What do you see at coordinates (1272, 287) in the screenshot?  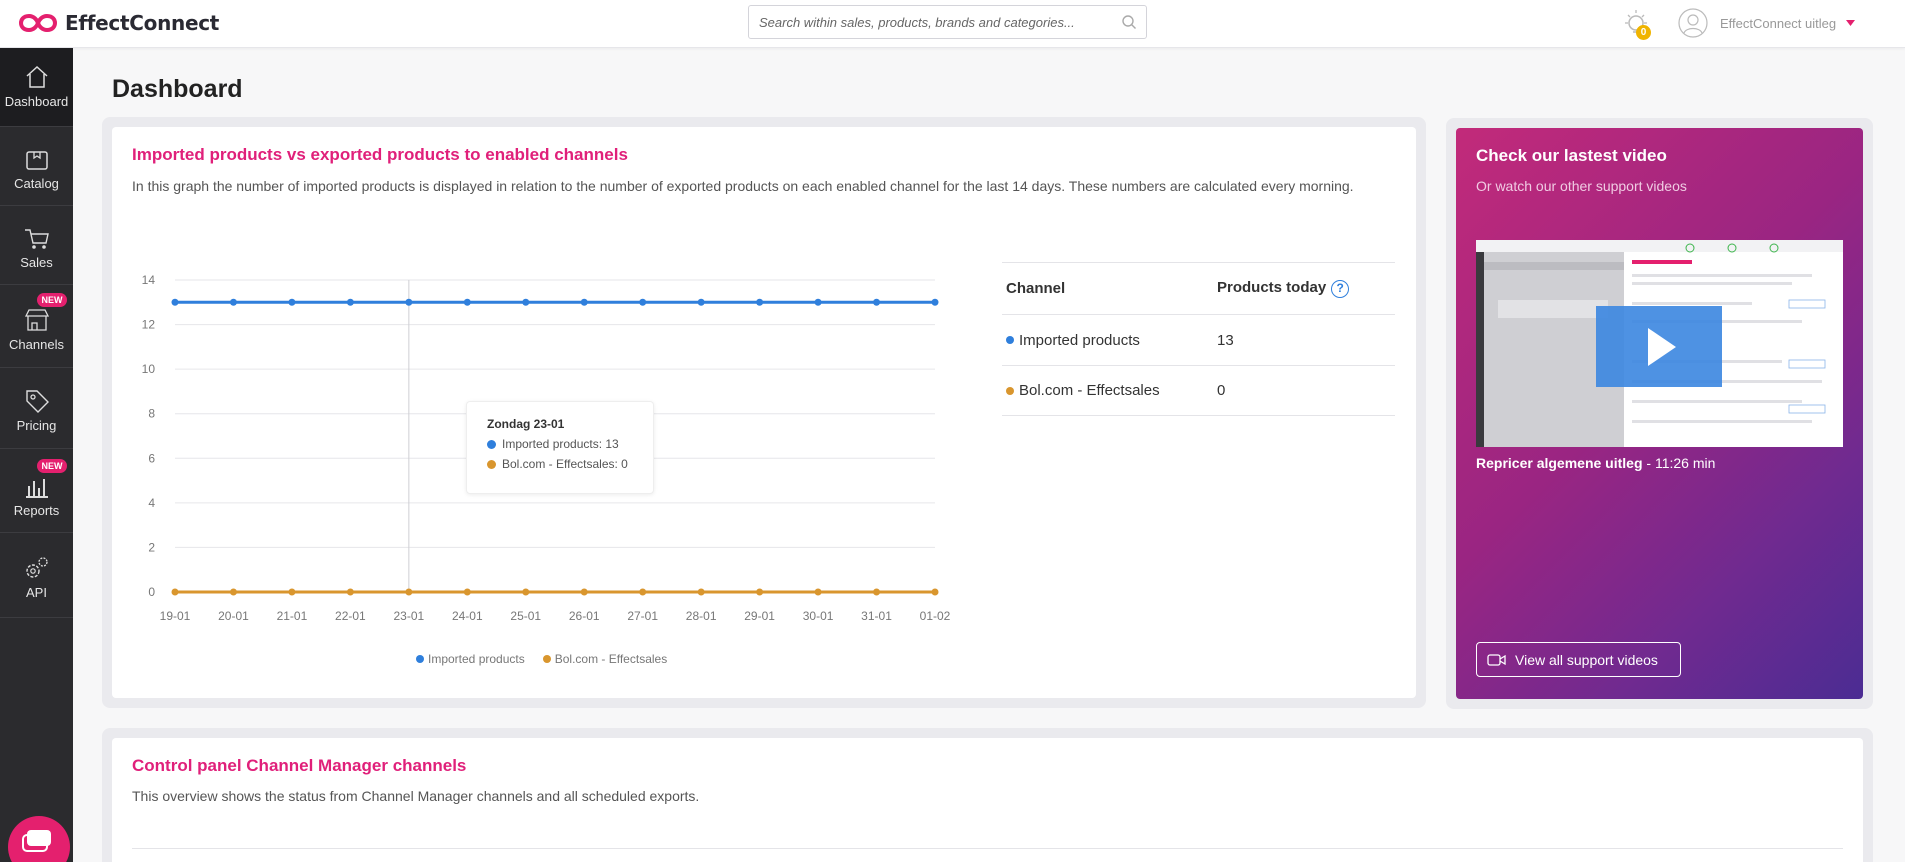 I see `column-header-label: Products today` at bounding box center [1272, 287].